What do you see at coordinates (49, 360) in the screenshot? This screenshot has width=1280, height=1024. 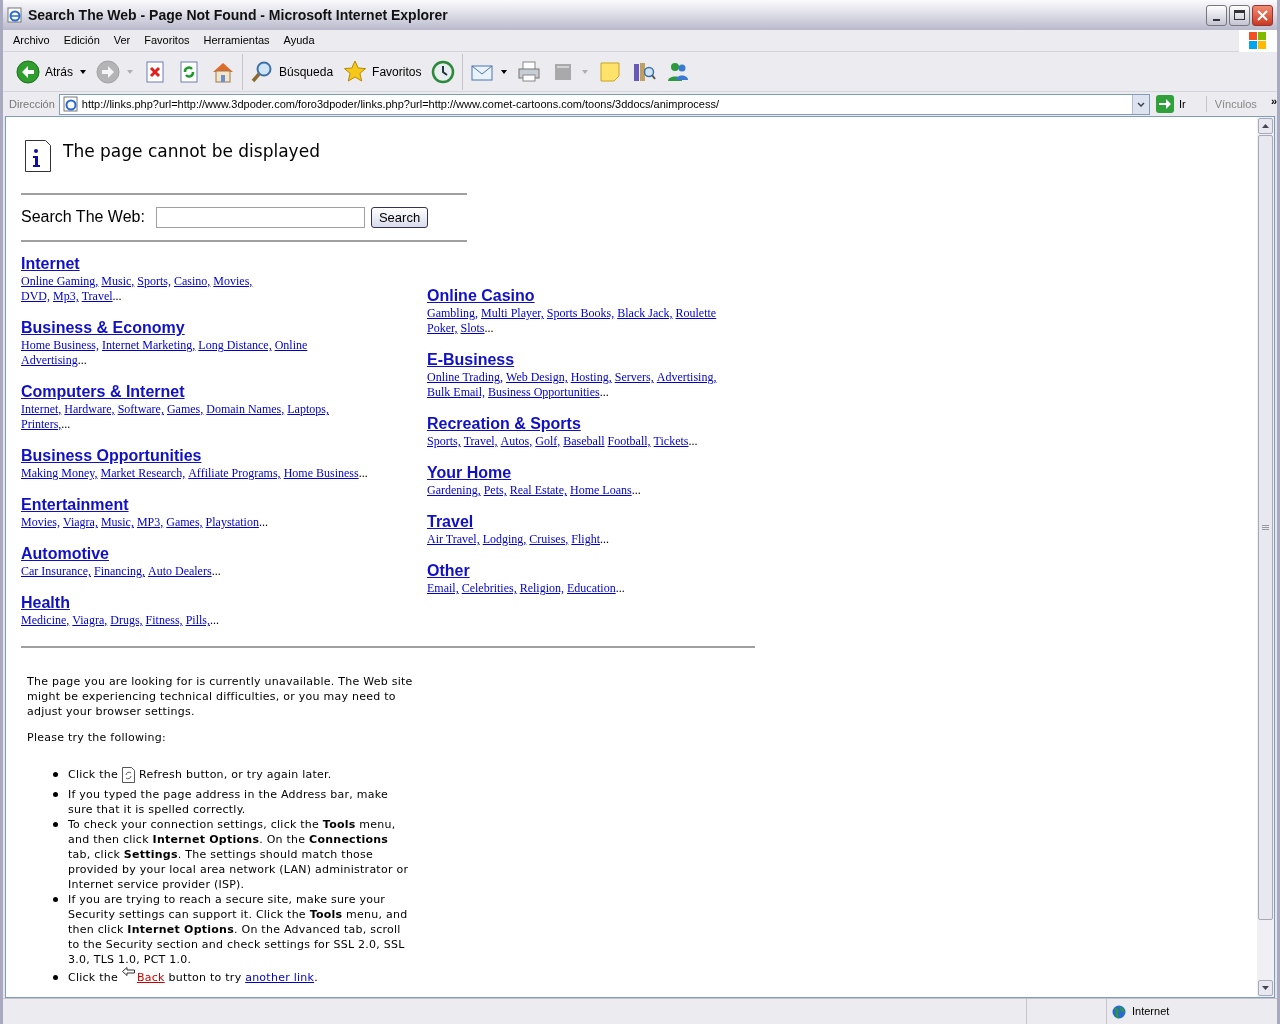 I see `subcategory-link: Advertising` at bounding box center [49, 360].